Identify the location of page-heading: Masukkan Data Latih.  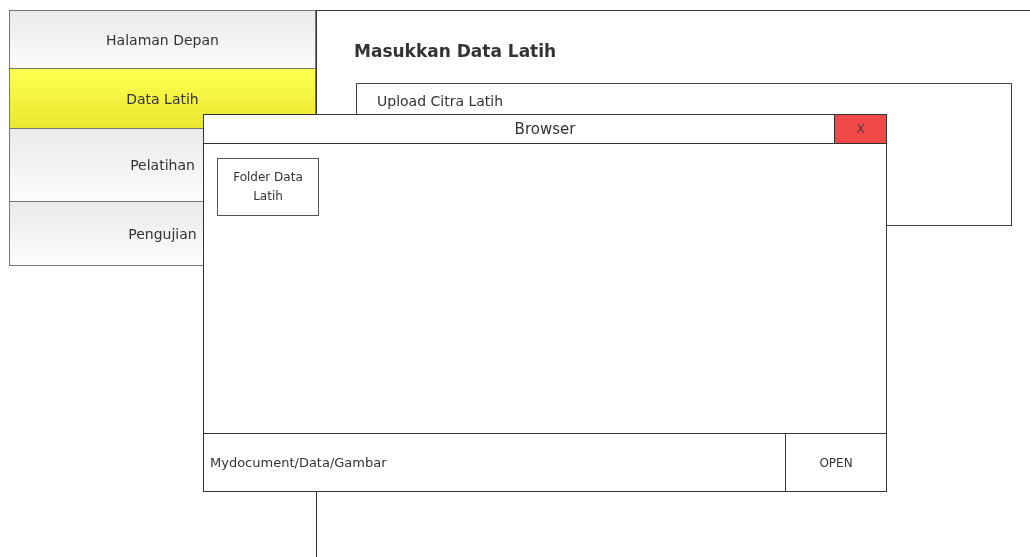
(456, 51).